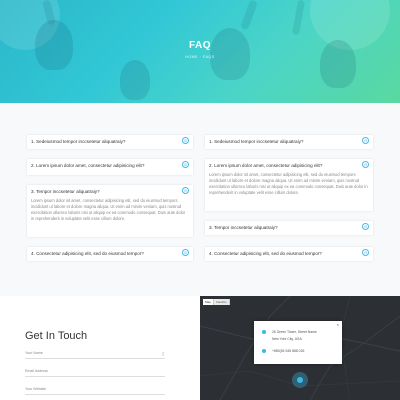 The height and width of the screenshot is (400, 400). I want to click on breadcrumb: HOME · FAQS, so click(200, 57).